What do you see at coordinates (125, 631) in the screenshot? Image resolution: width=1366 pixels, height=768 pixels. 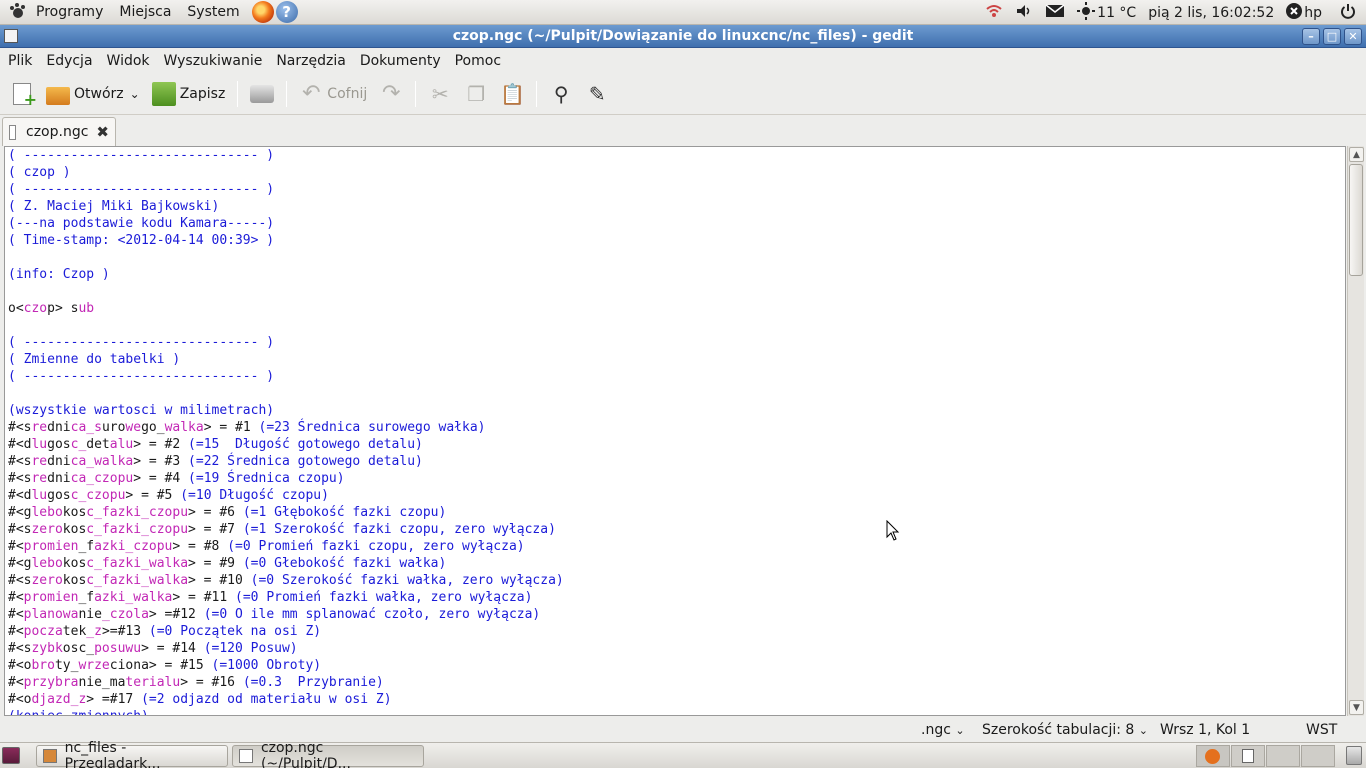 I see `code-token: >=#13` at bounding box center [125, 631].